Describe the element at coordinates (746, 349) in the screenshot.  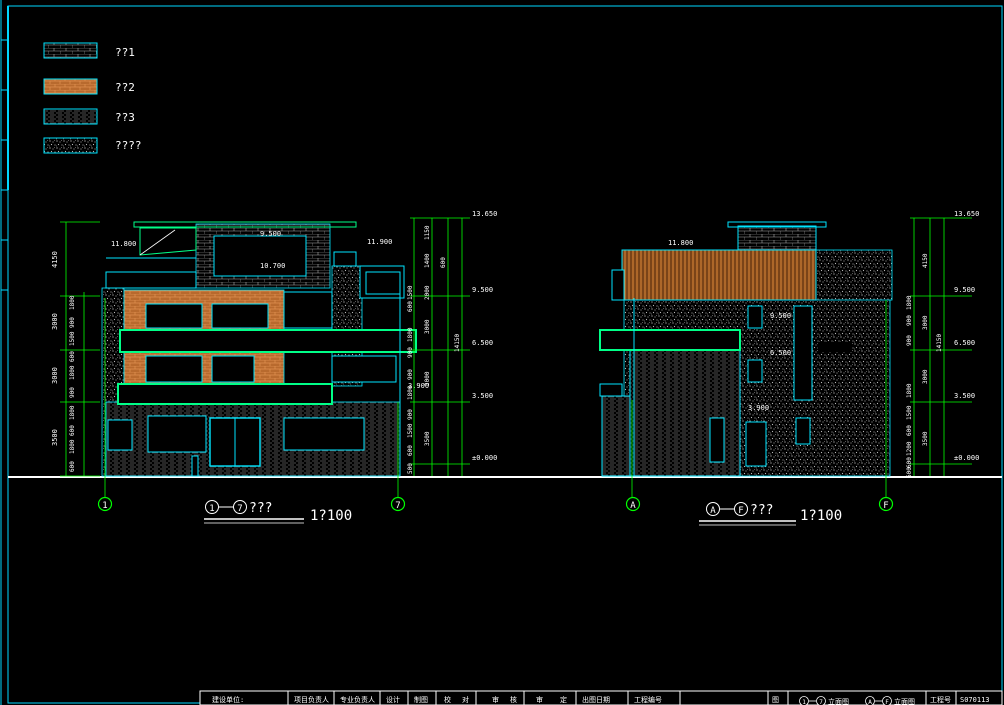
I see `right-elevation` at that location.